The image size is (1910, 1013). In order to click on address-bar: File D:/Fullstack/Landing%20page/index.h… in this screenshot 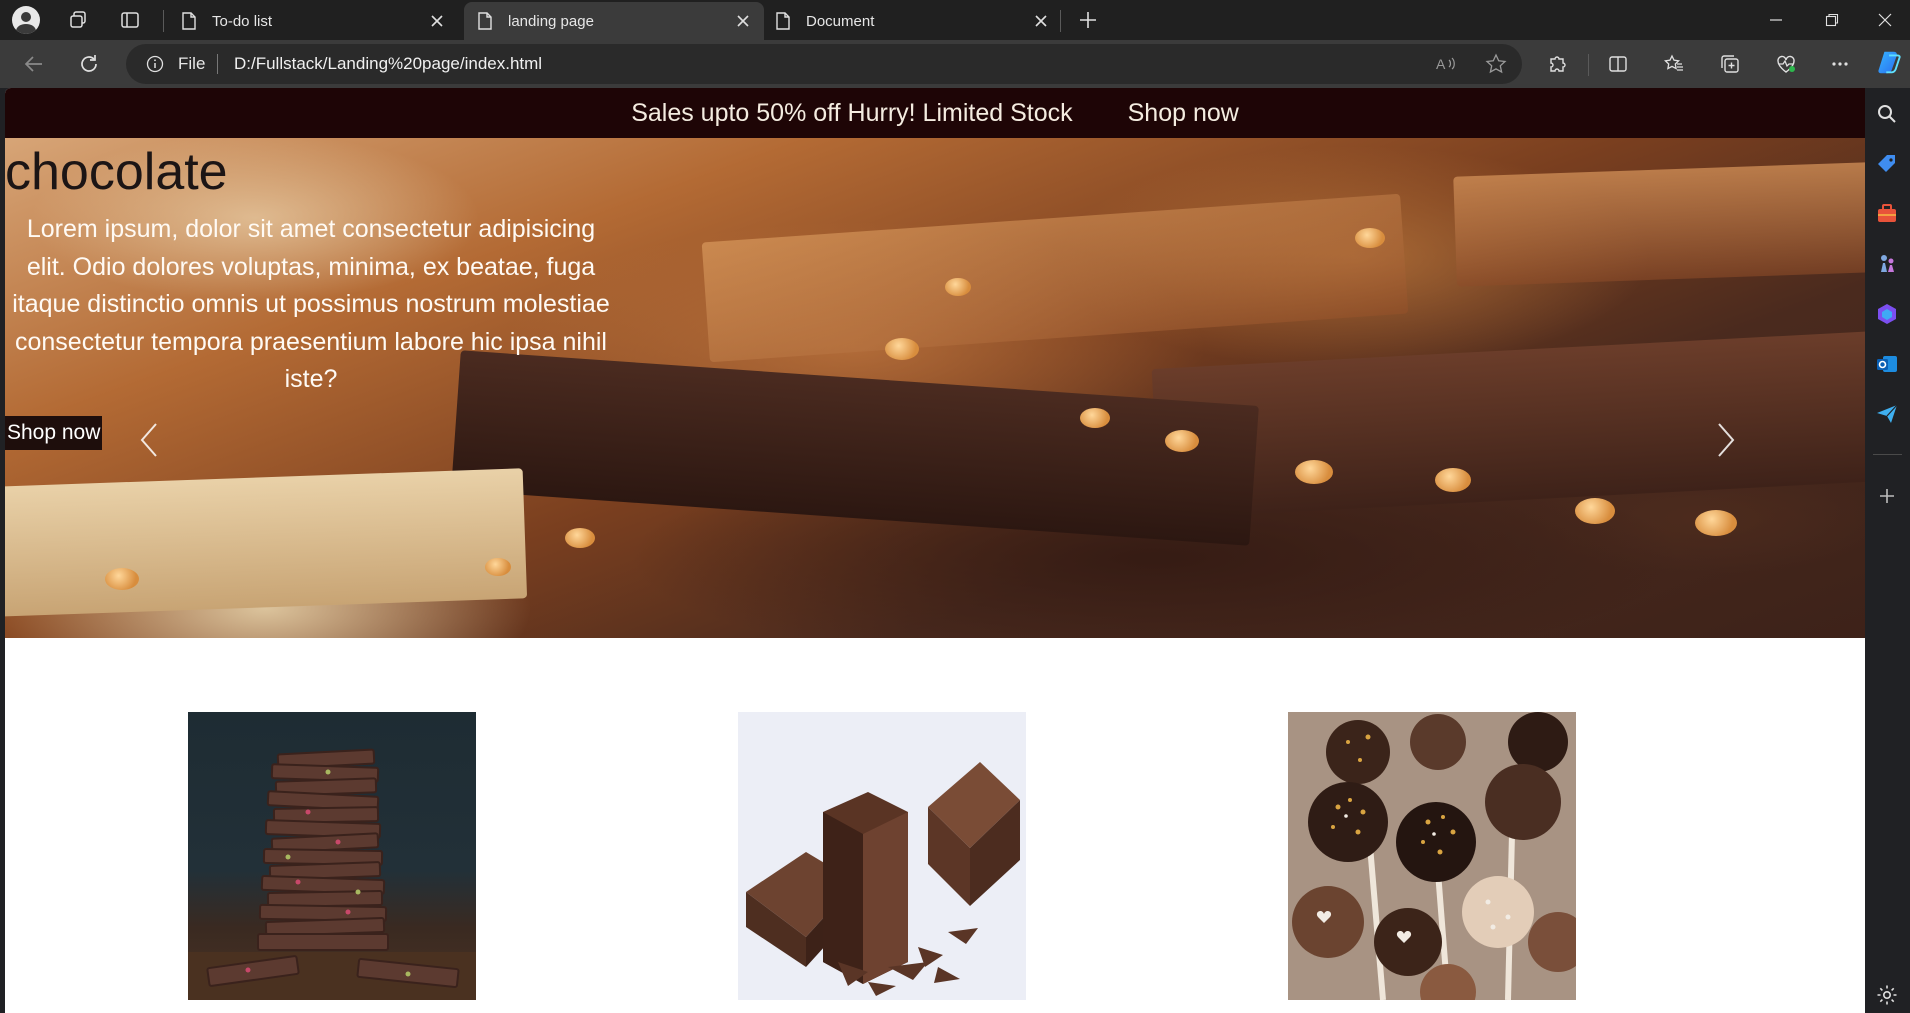, I will do `click(824, 64)`.